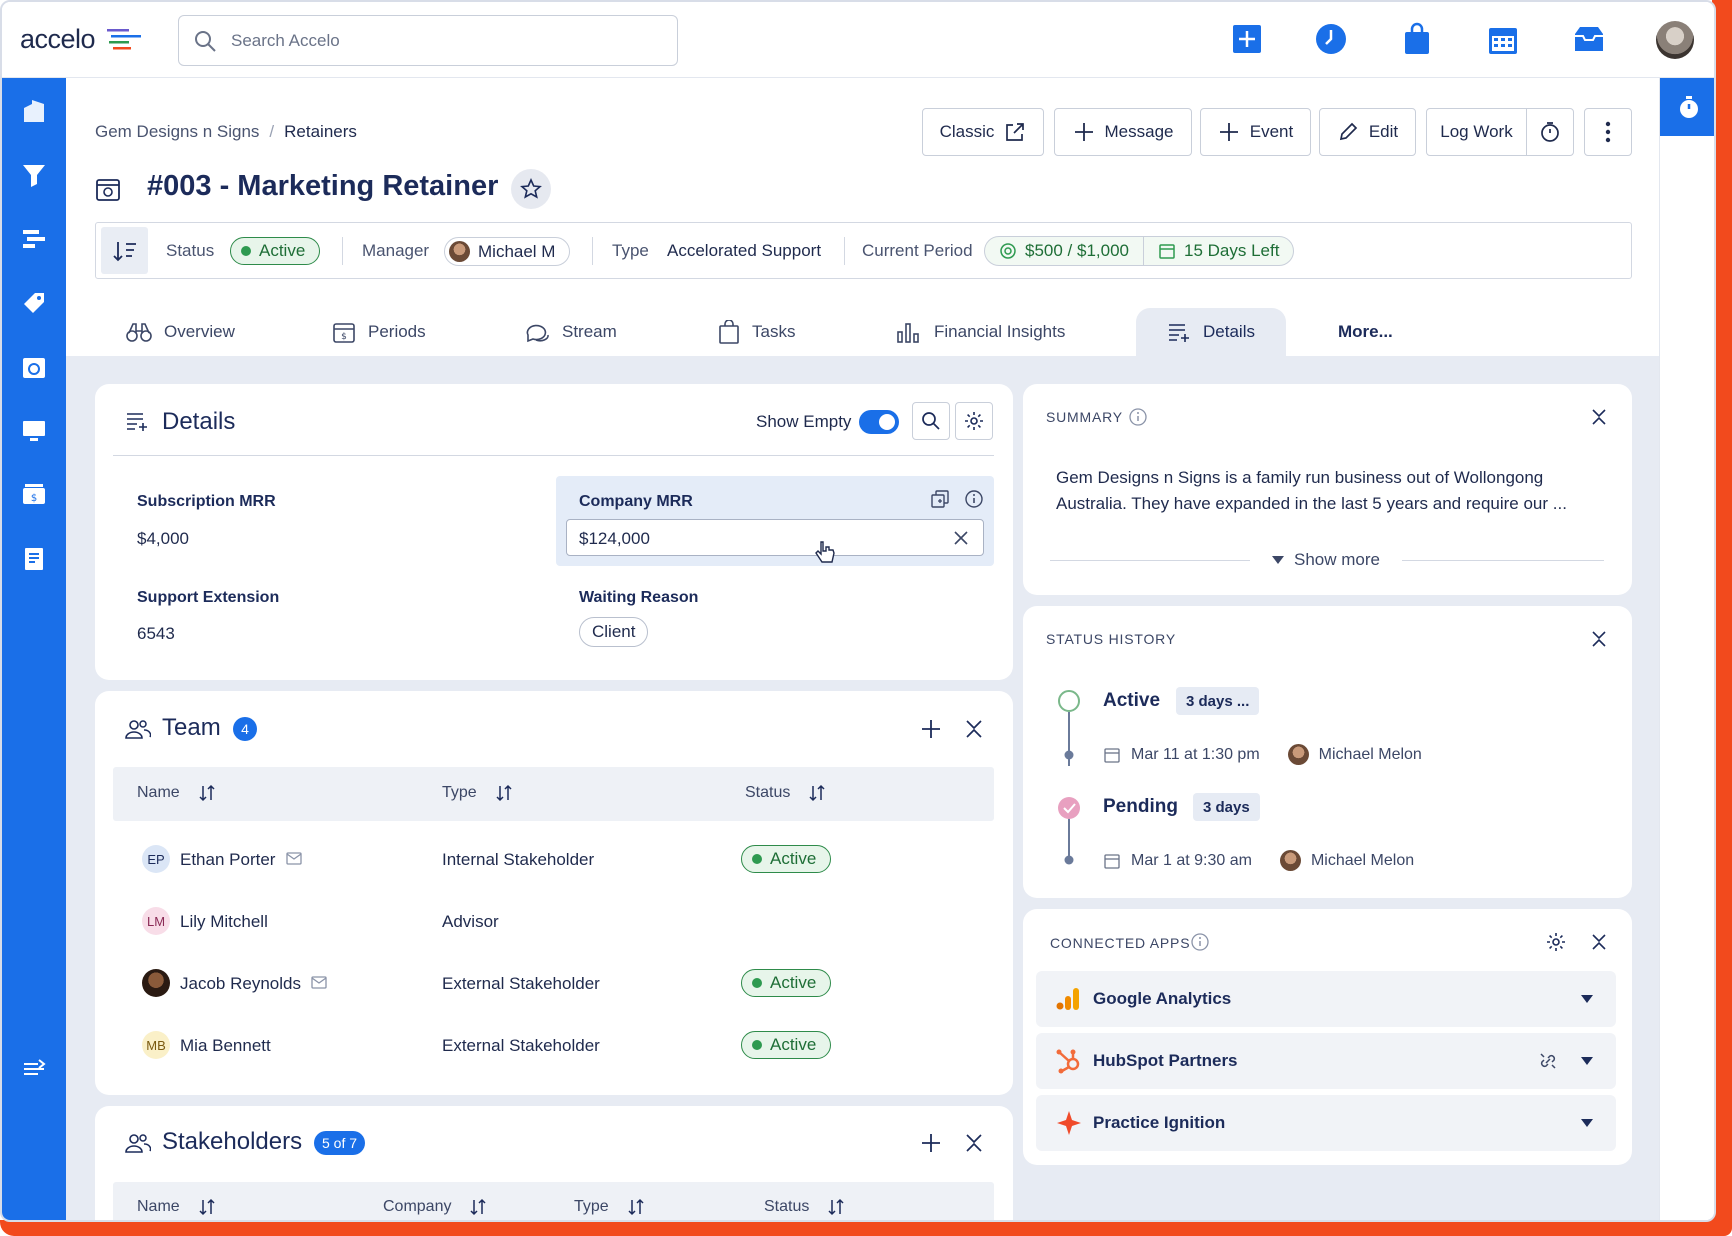 This screenshot has width=1732, height=1236. I want to click on more-actions-button, so click(1608, 132).